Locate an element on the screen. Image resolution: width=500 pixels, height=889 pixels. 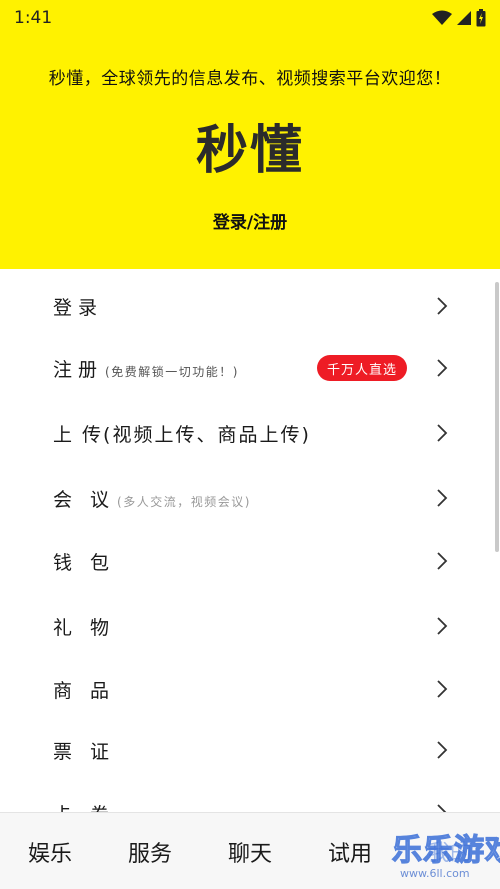
watermark: 乐乐游戏 www.6ll.com is located at coordinates (445, 855).